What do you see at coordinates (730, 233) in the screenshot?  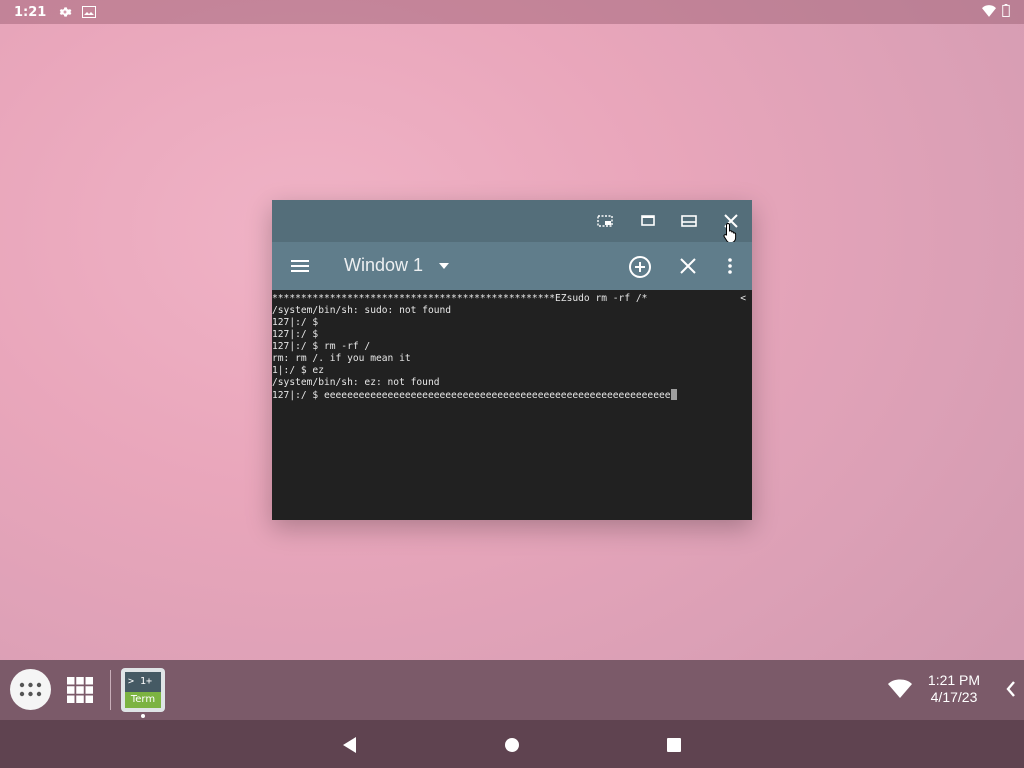 I see `hand-cursor-icon` at bounding box center [730, 233].